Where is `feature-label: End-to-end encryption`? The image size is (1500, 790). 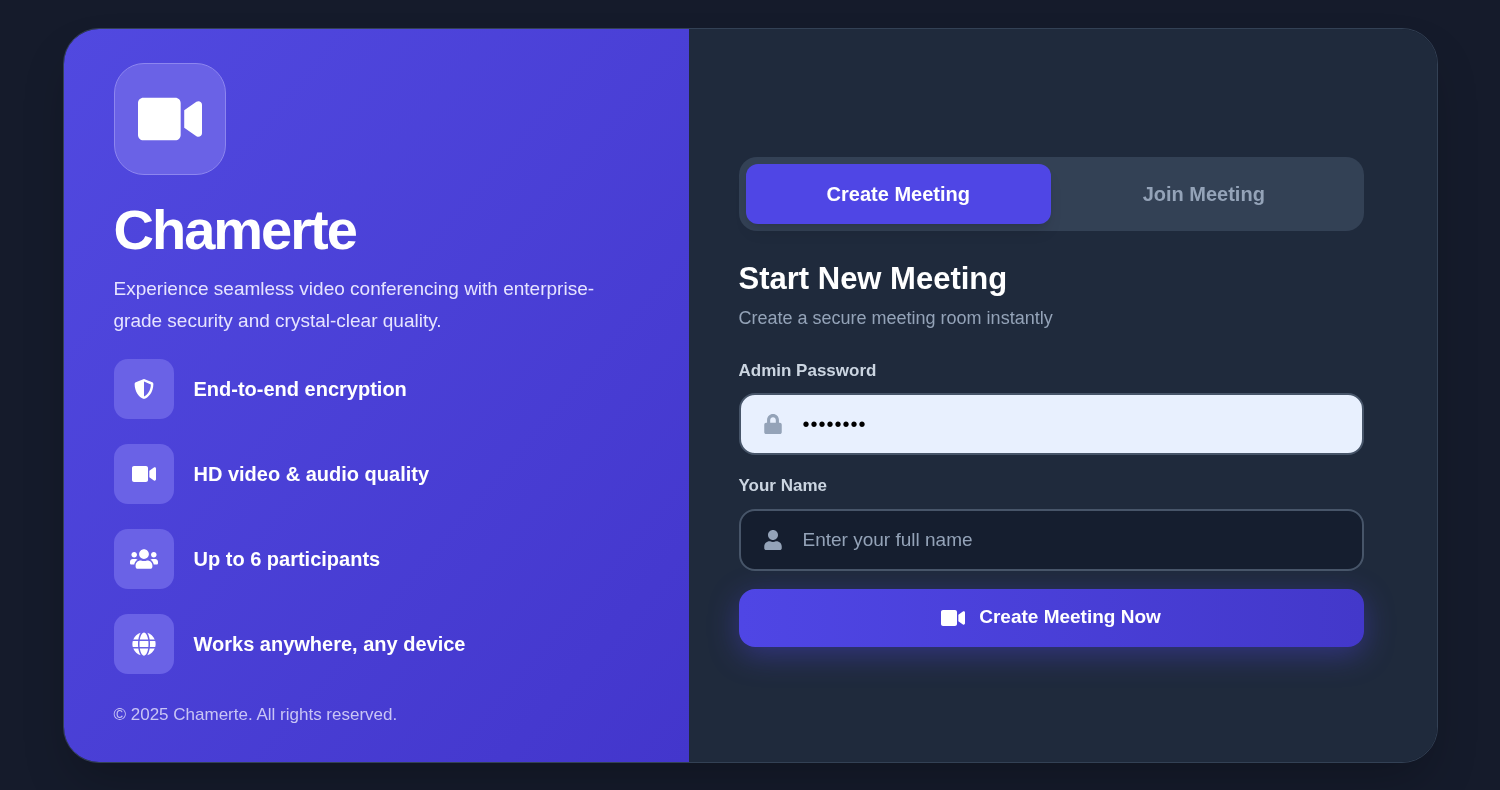
feature-label: End-to-end encryption is located at coordinates (300, 389).